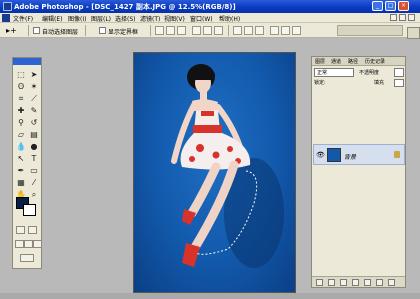 The image size is (420, 299). Describe the element at coordinates (52, 18) in the screenshot. I see `menu-edit: 编辑(E)` at that location.